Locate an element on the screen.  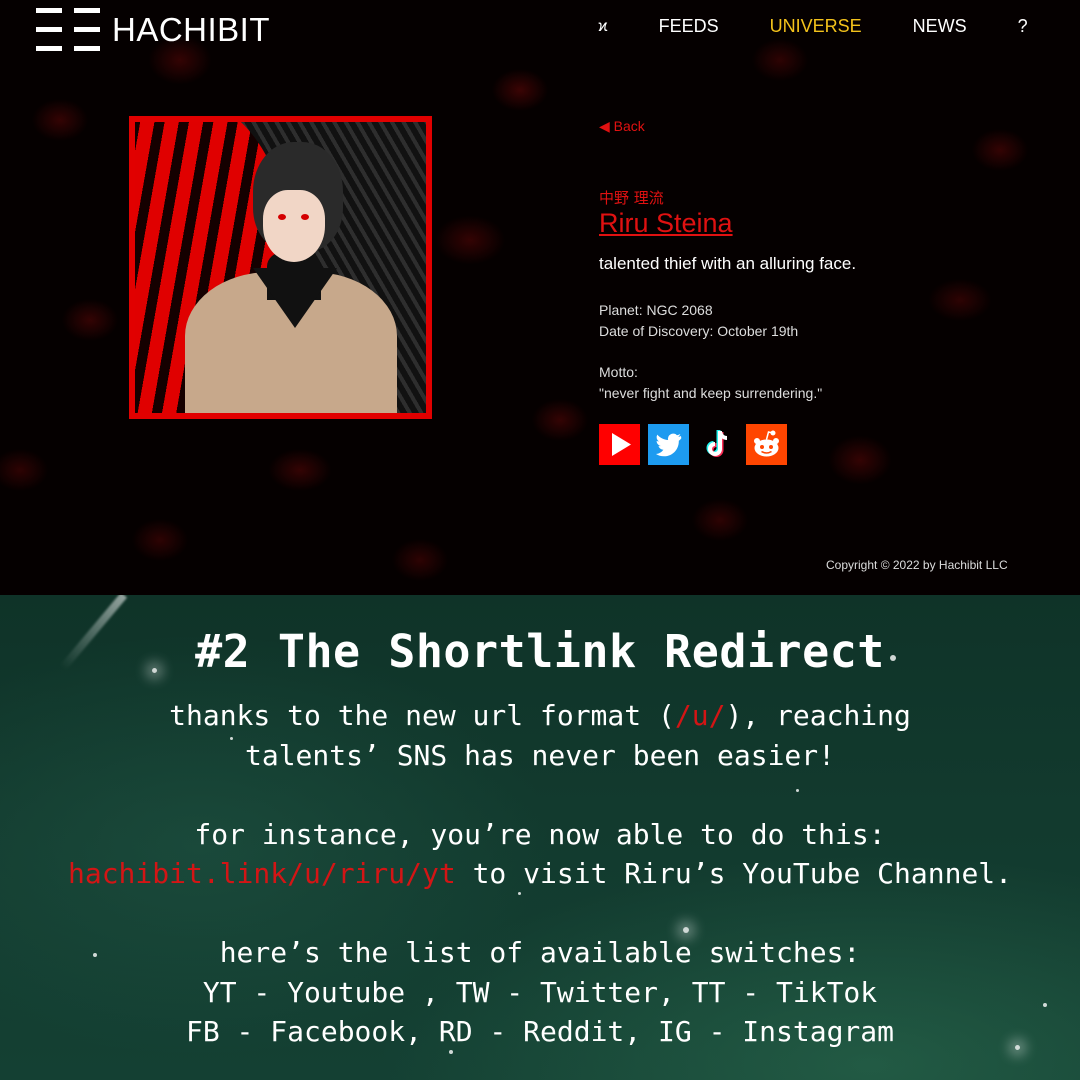
hamburger-logo-icon is located at coordinates (68, 30).